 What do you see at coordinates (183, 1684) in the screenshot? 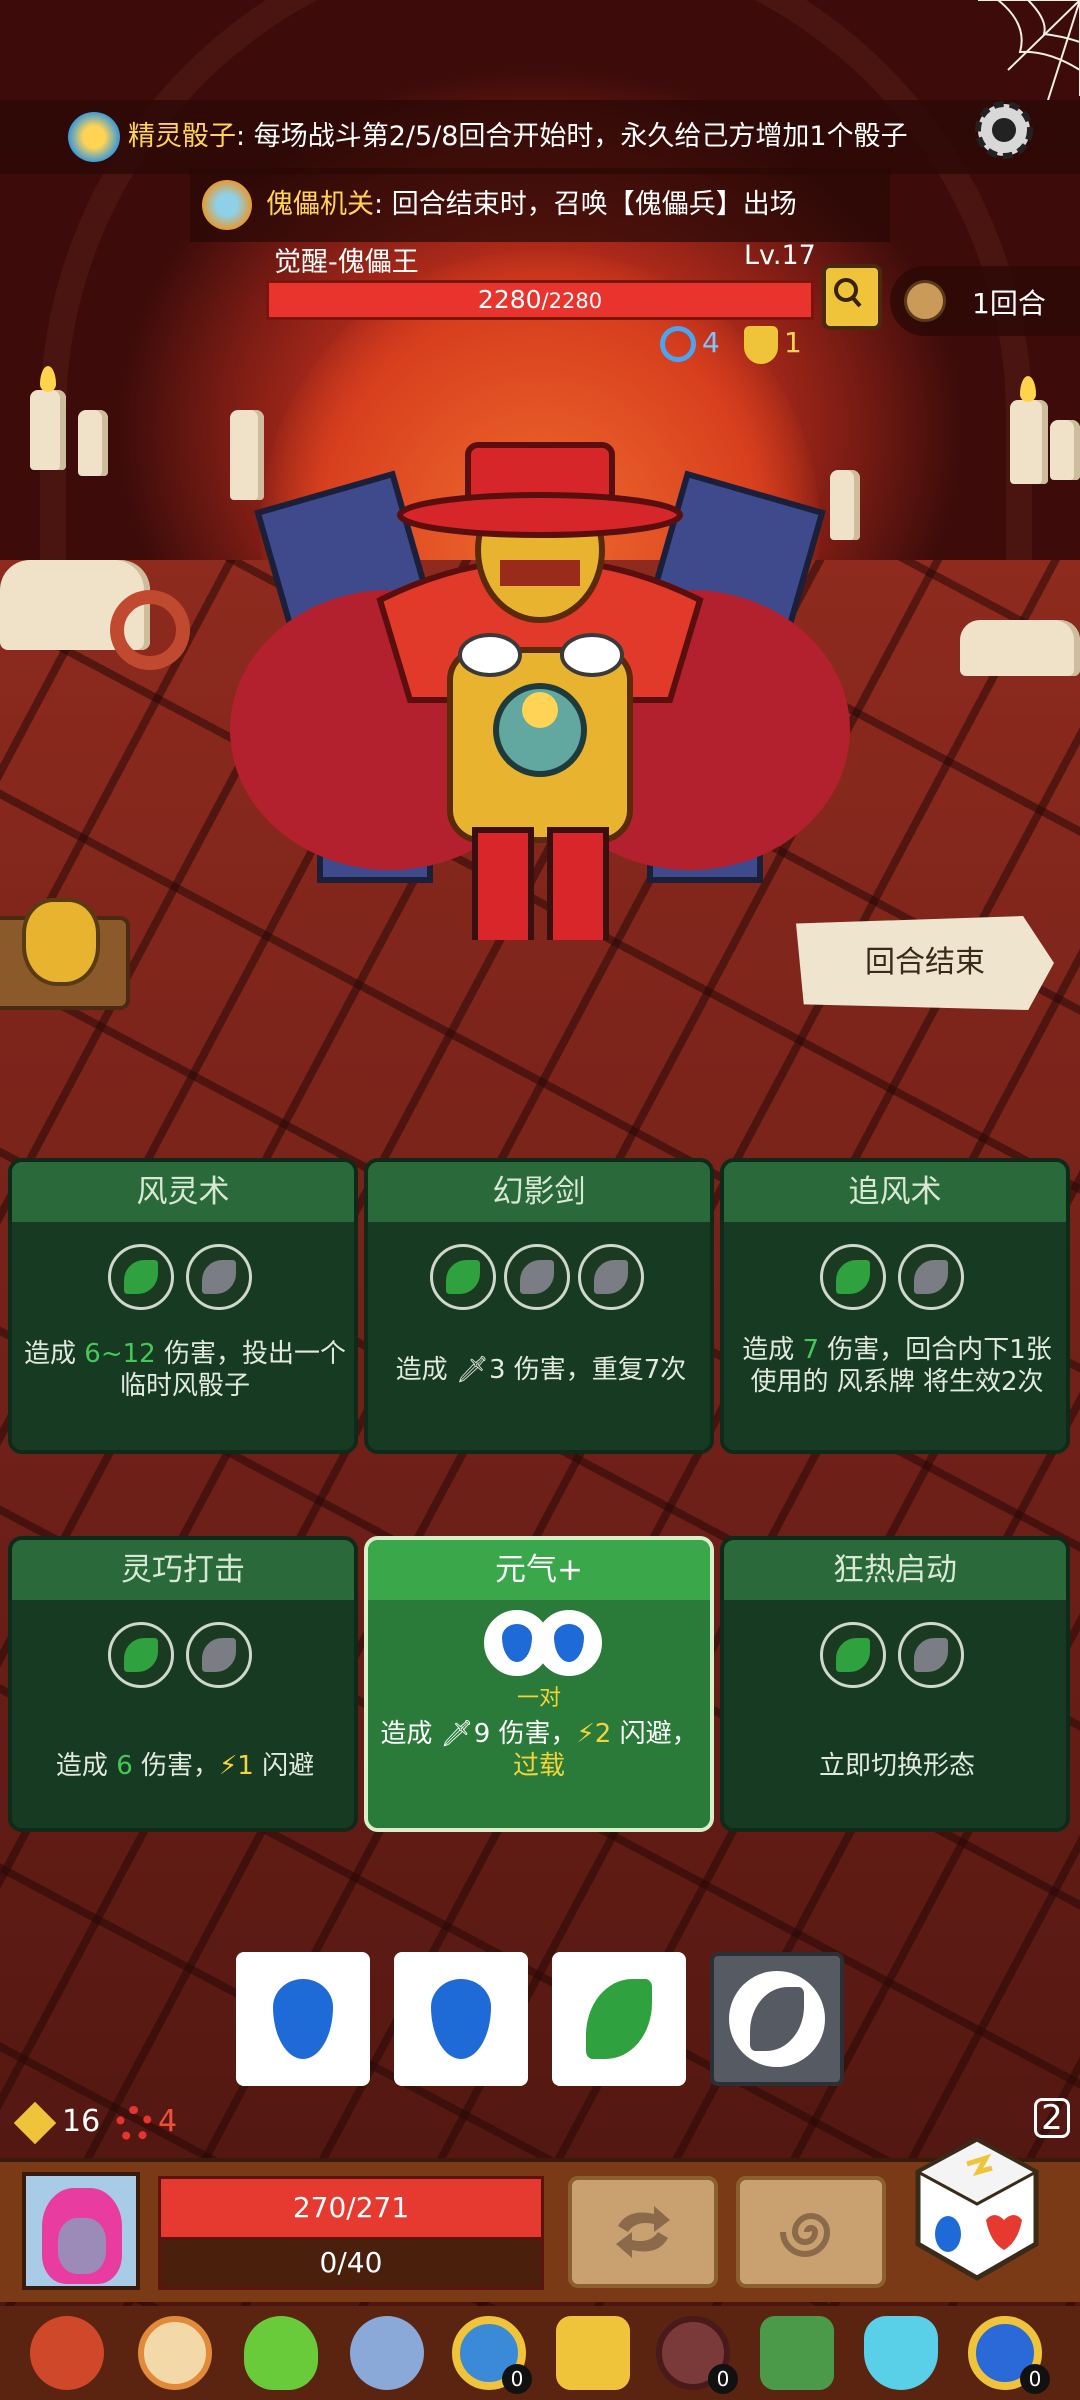
I see `skill-card-agile-strike: 灵巧打击 造成 6 伤害，⚡1 闪避` at bounding box center [183, 1684].